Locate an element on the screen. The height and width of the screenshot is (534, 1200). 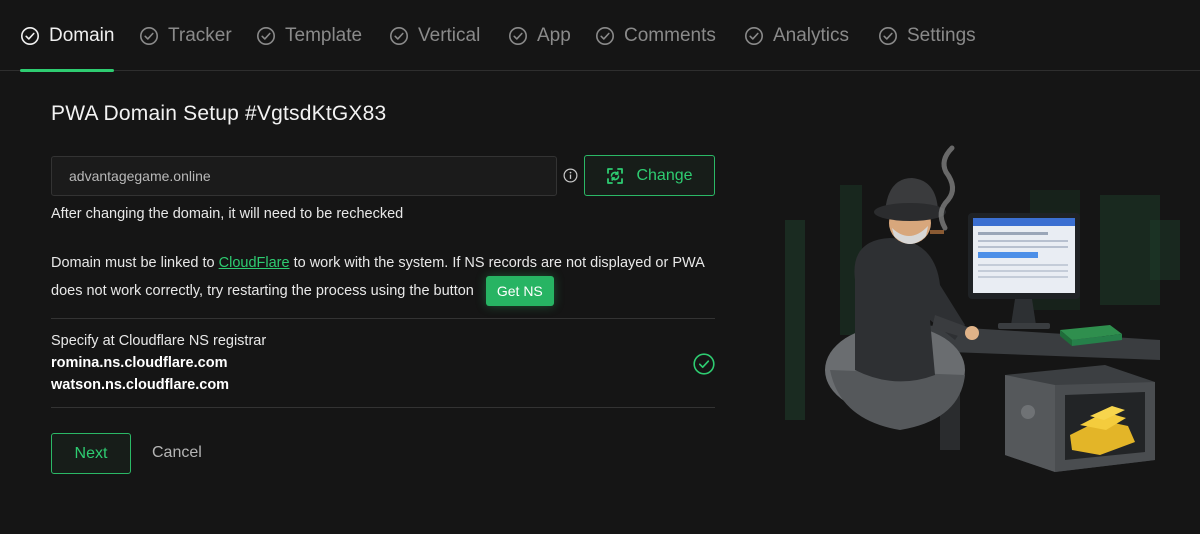
page-title: PWA Domain Setup #VgtsdKtGX83 is located at coordinates (219, 113).